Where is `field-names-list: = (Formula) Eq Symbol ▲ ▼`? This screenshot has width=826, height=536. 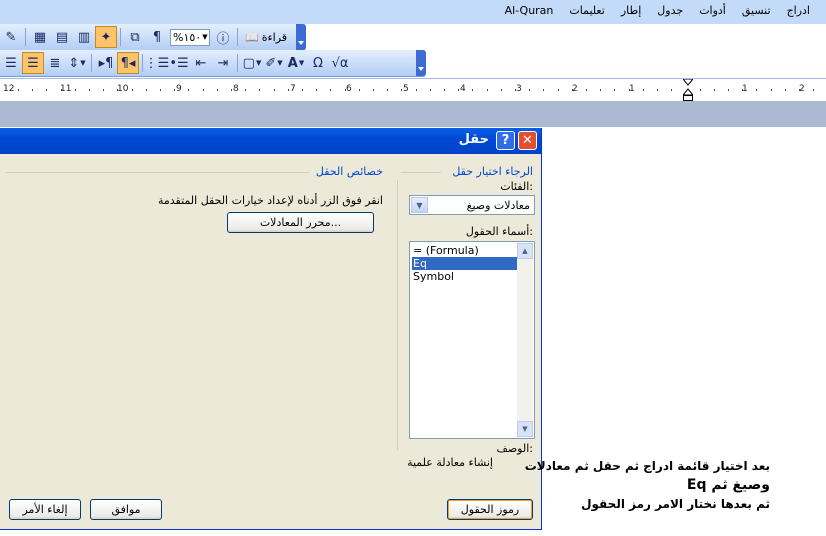
field-names-list: = (Formula) Eq Symbol ▲ ▼ is located at coordinates (472, 340).